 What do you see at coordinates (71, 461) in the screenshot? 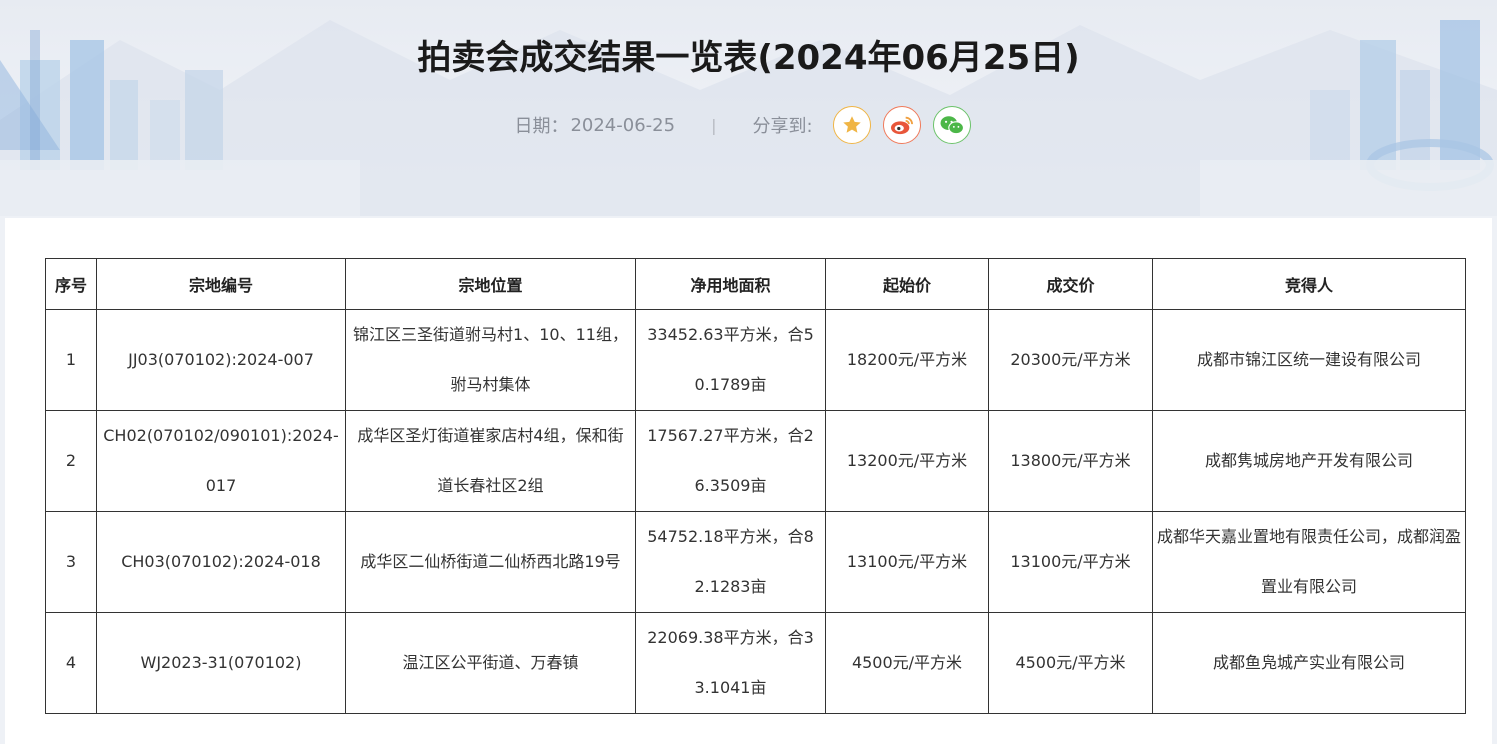
I see `cell-index: 2` at bounding box center [71, 461].